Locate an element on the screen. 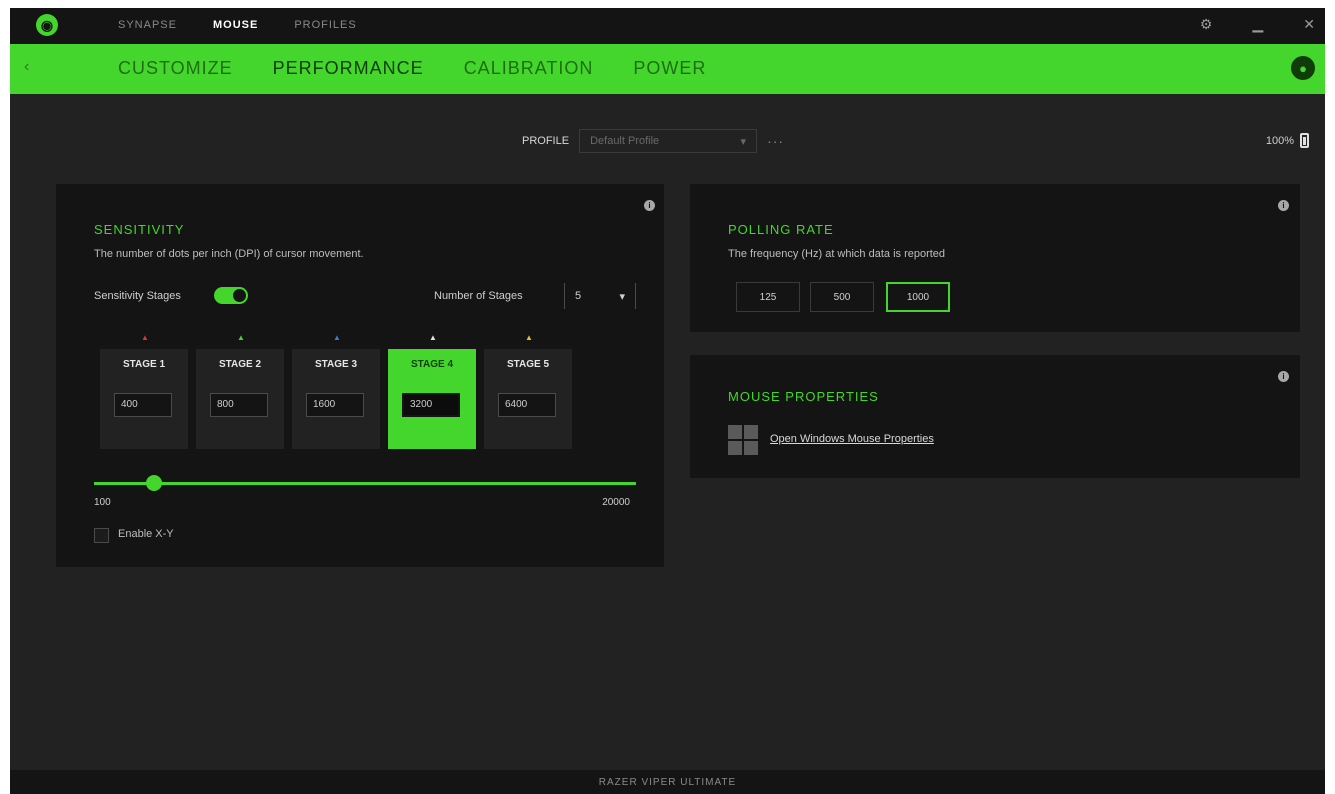  tab-power: POWER is located at coordinates (669, 68).